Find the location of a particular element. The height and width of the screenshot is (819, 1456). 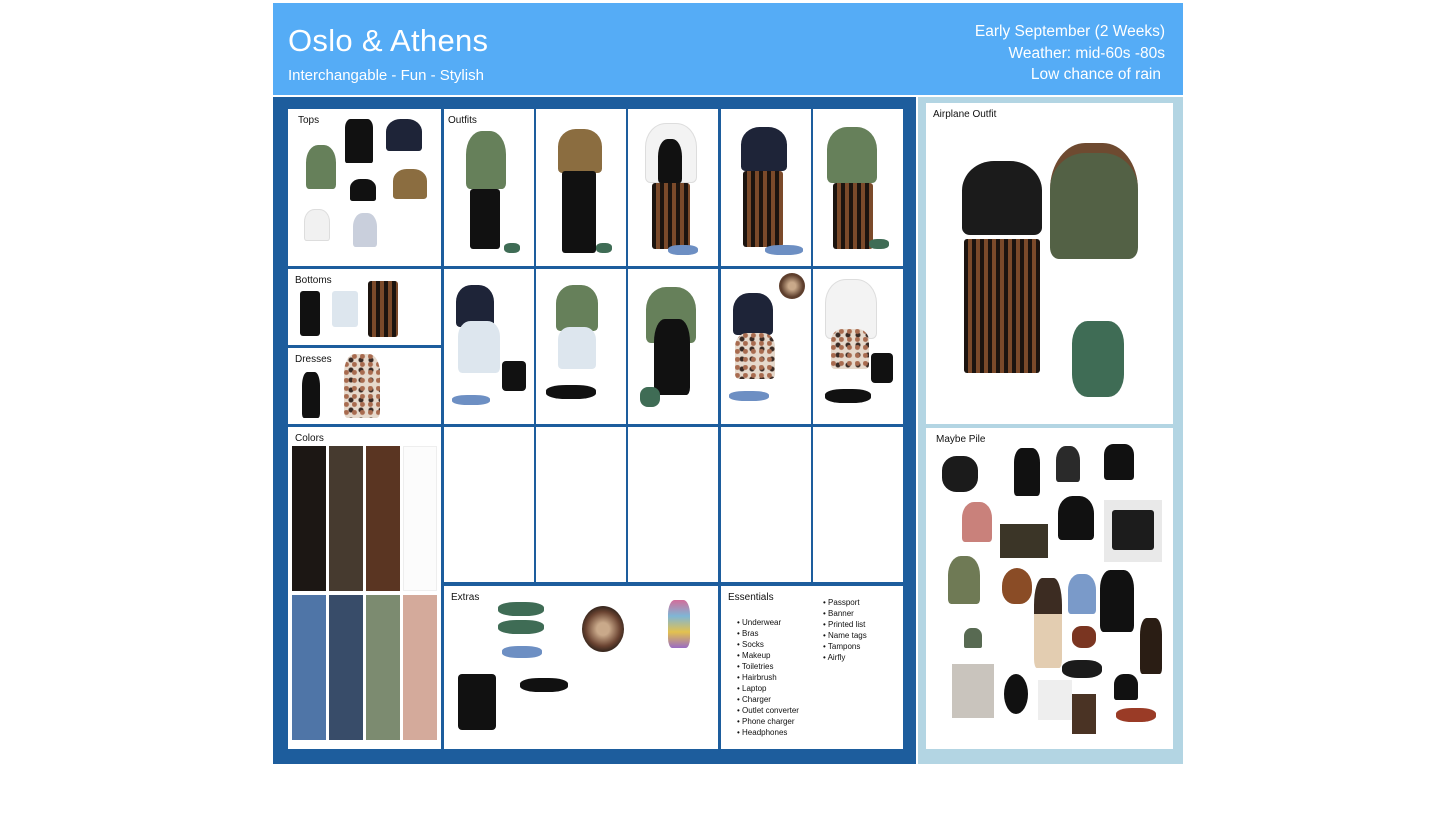

outfit-card: Outfits is located at coordinates (489, 187).